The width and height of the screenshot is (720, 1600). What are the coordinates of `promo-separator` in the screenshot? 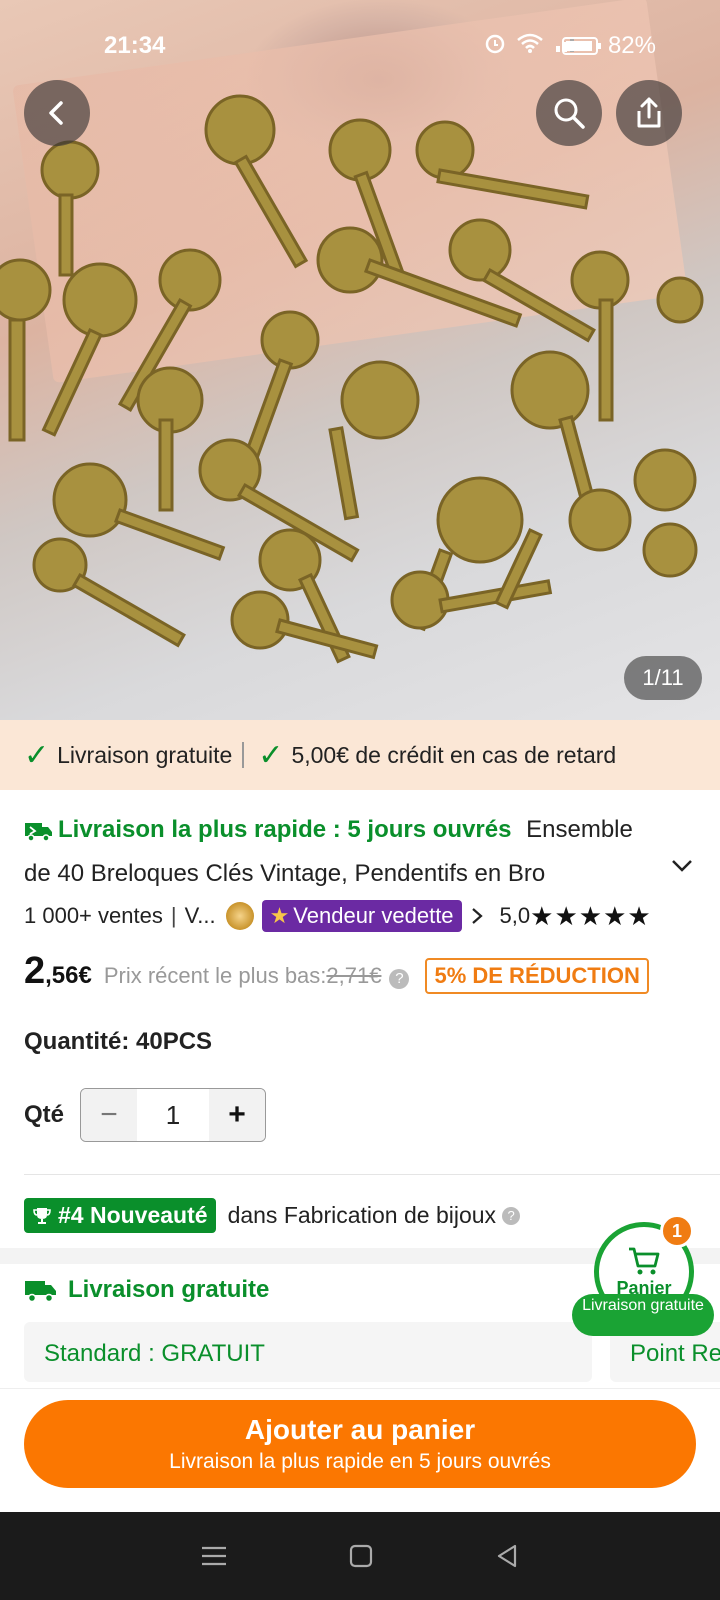 It's located at (243, 755).